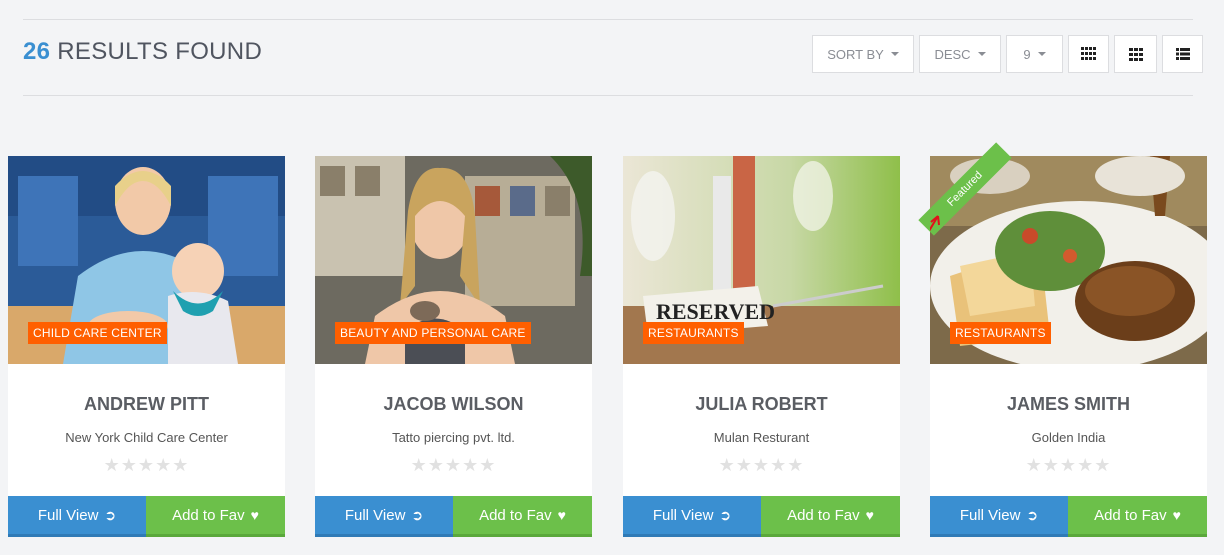  What do you see at coordinates (608, 19) in the screenshot?
I see `top-divider` at bounding box center [608, 19].